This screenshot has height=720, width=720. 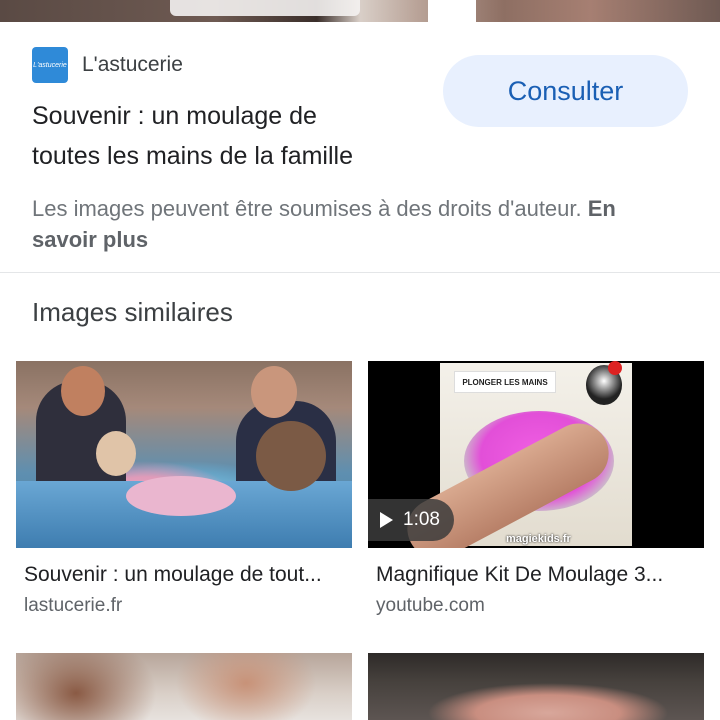 What do you see at coordinates (565, 91) in the screenshot?
I see `visit-button: Consulter` at bounding box center [565, 91].